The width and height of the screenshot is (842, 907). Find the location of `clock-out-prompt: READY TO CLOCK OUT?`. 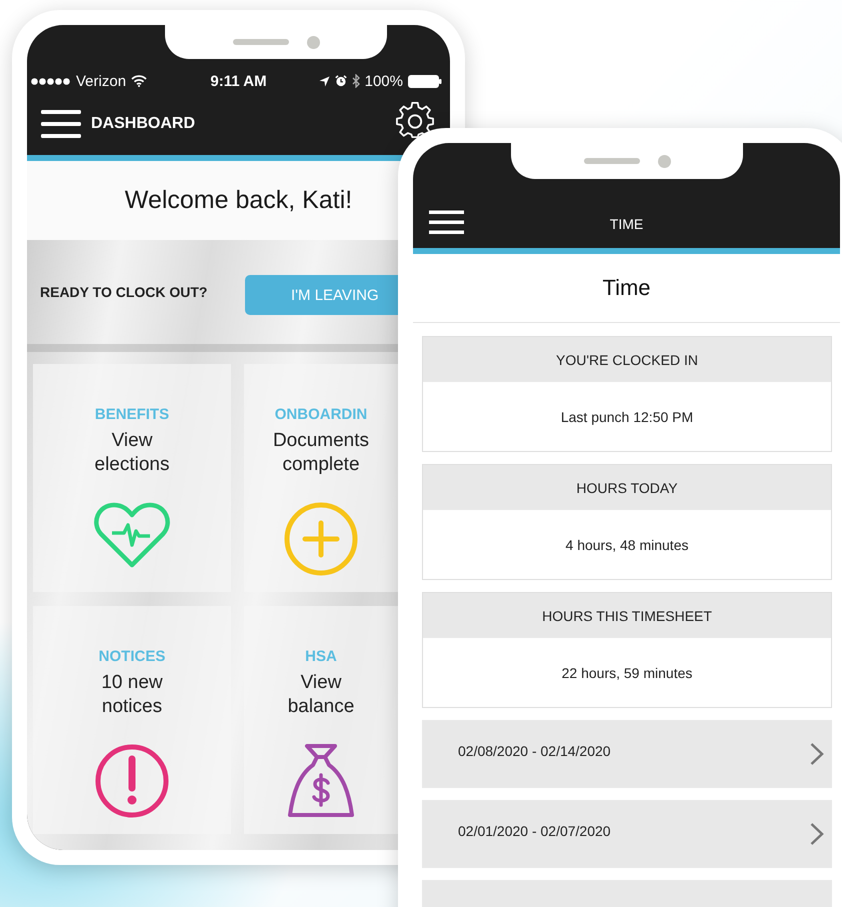

clock-out-prompt: READY TO CLOCK OUT? is located at coordinates (124, 292).